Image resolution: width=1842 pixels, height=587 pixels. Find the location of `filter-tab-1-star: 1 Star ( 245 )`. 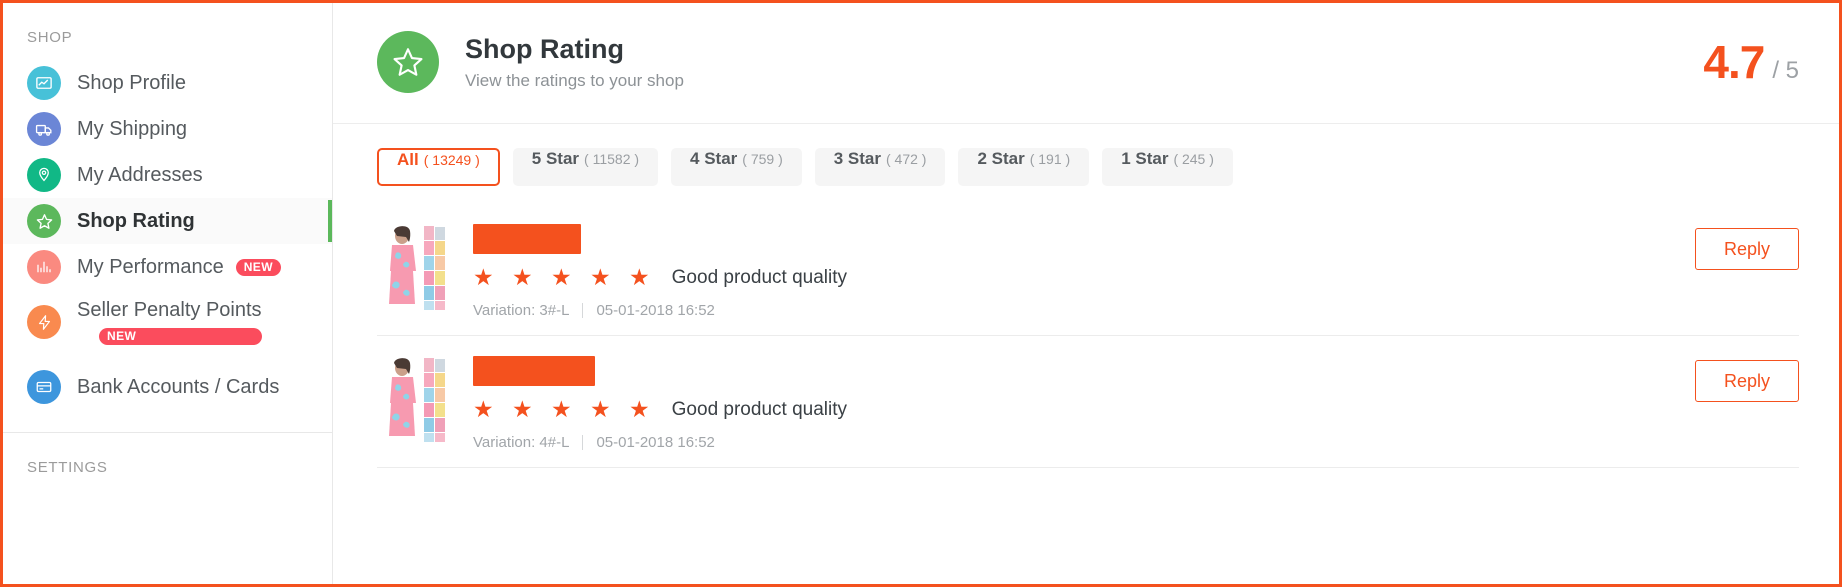

filter-tab-1-star: 1 Star ( 245 ) is located at coordinates (1167, 167).